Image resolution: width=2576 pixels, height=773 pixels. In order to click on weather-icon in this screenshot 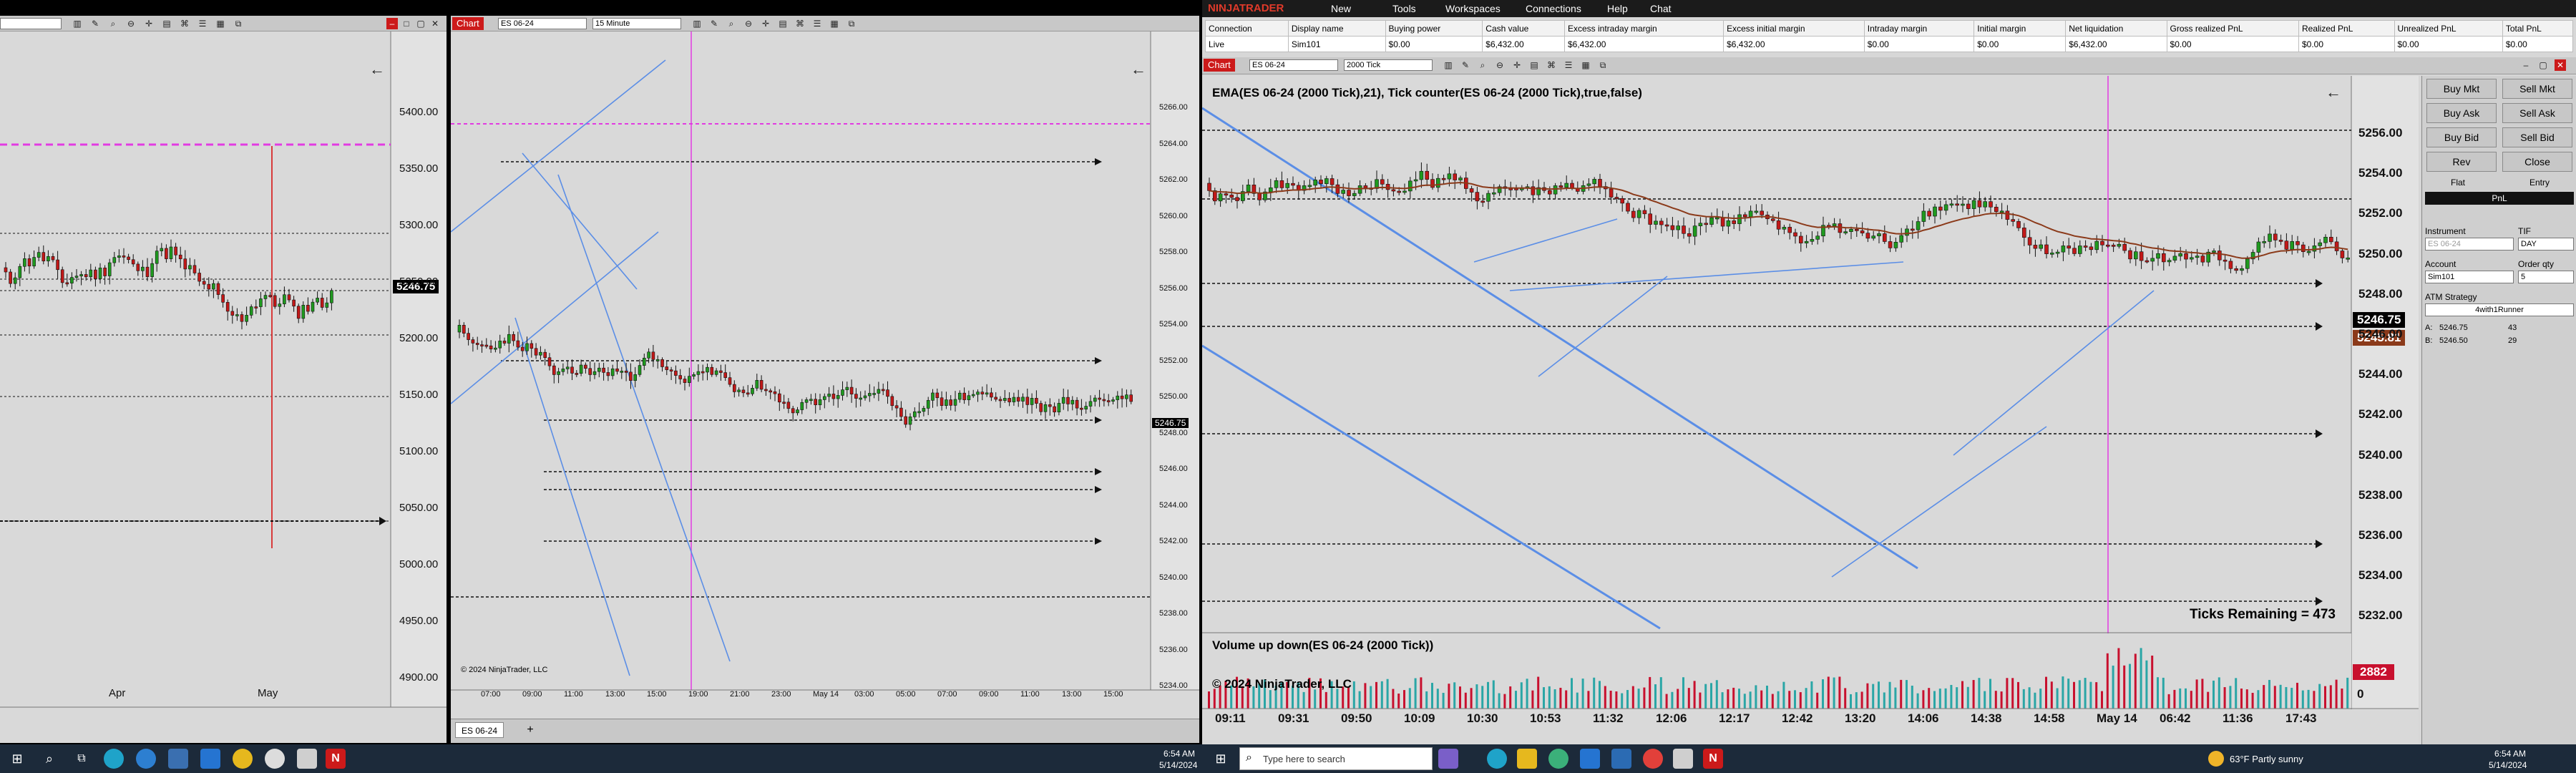, I will do `click(2216, 759)`.